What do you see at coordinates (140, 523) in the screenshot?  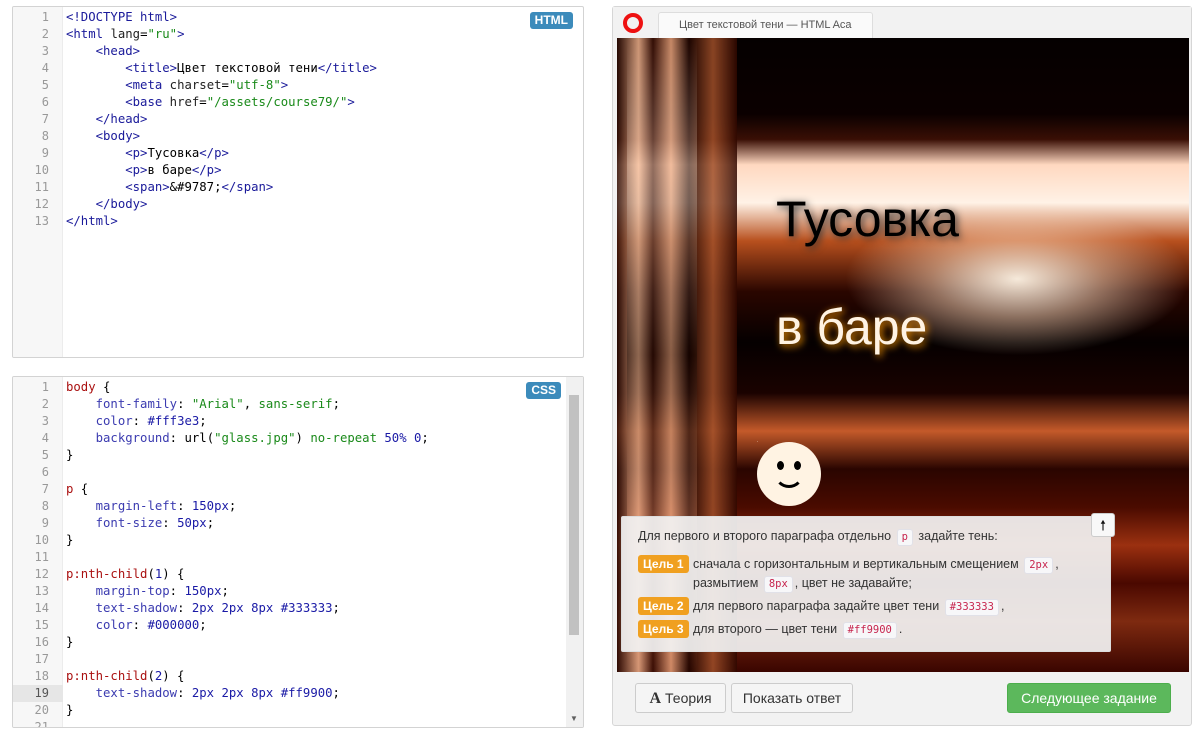 I see `code-text: font-size: 50px;` at bounding box center [140, 523].